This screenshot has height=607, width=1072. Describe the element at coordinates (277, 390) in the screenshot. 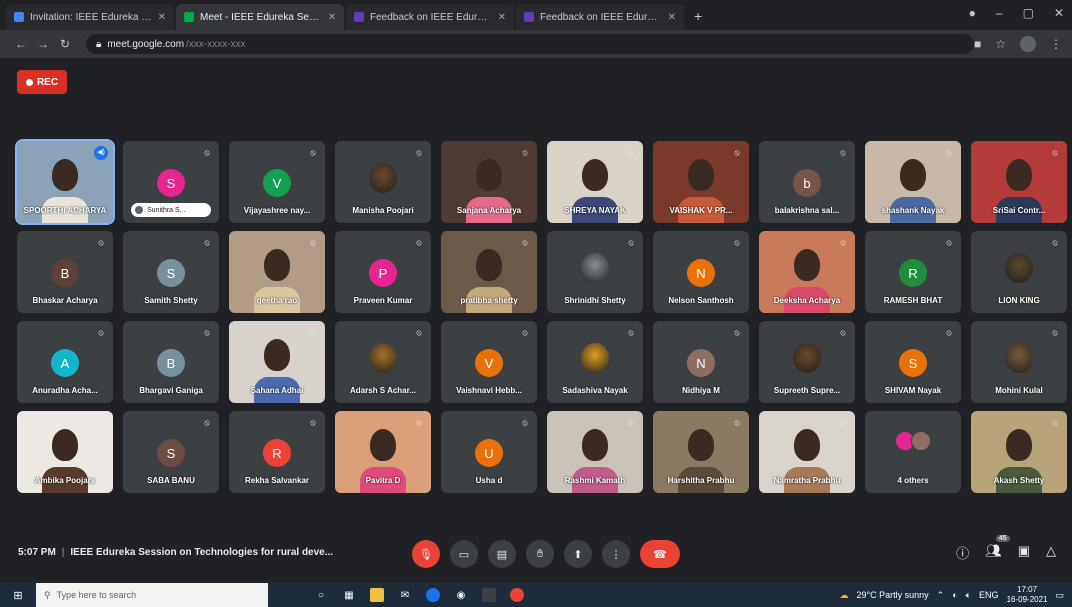

I see `participant-name: Sahana Adhai` at that location.